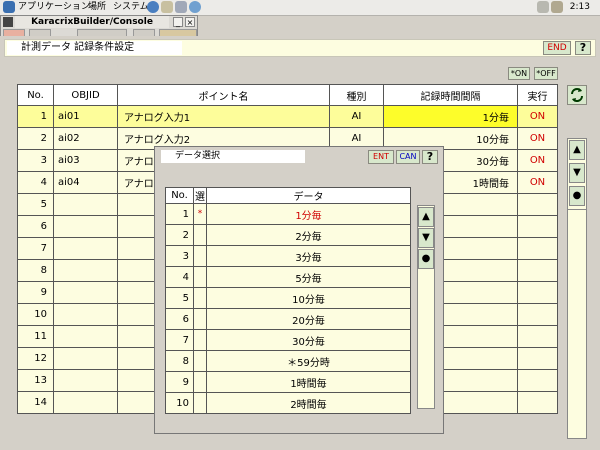 The height and width of the screenshot is (450, 600). I want to click on browser-launcher-icon, so click(153, 7).